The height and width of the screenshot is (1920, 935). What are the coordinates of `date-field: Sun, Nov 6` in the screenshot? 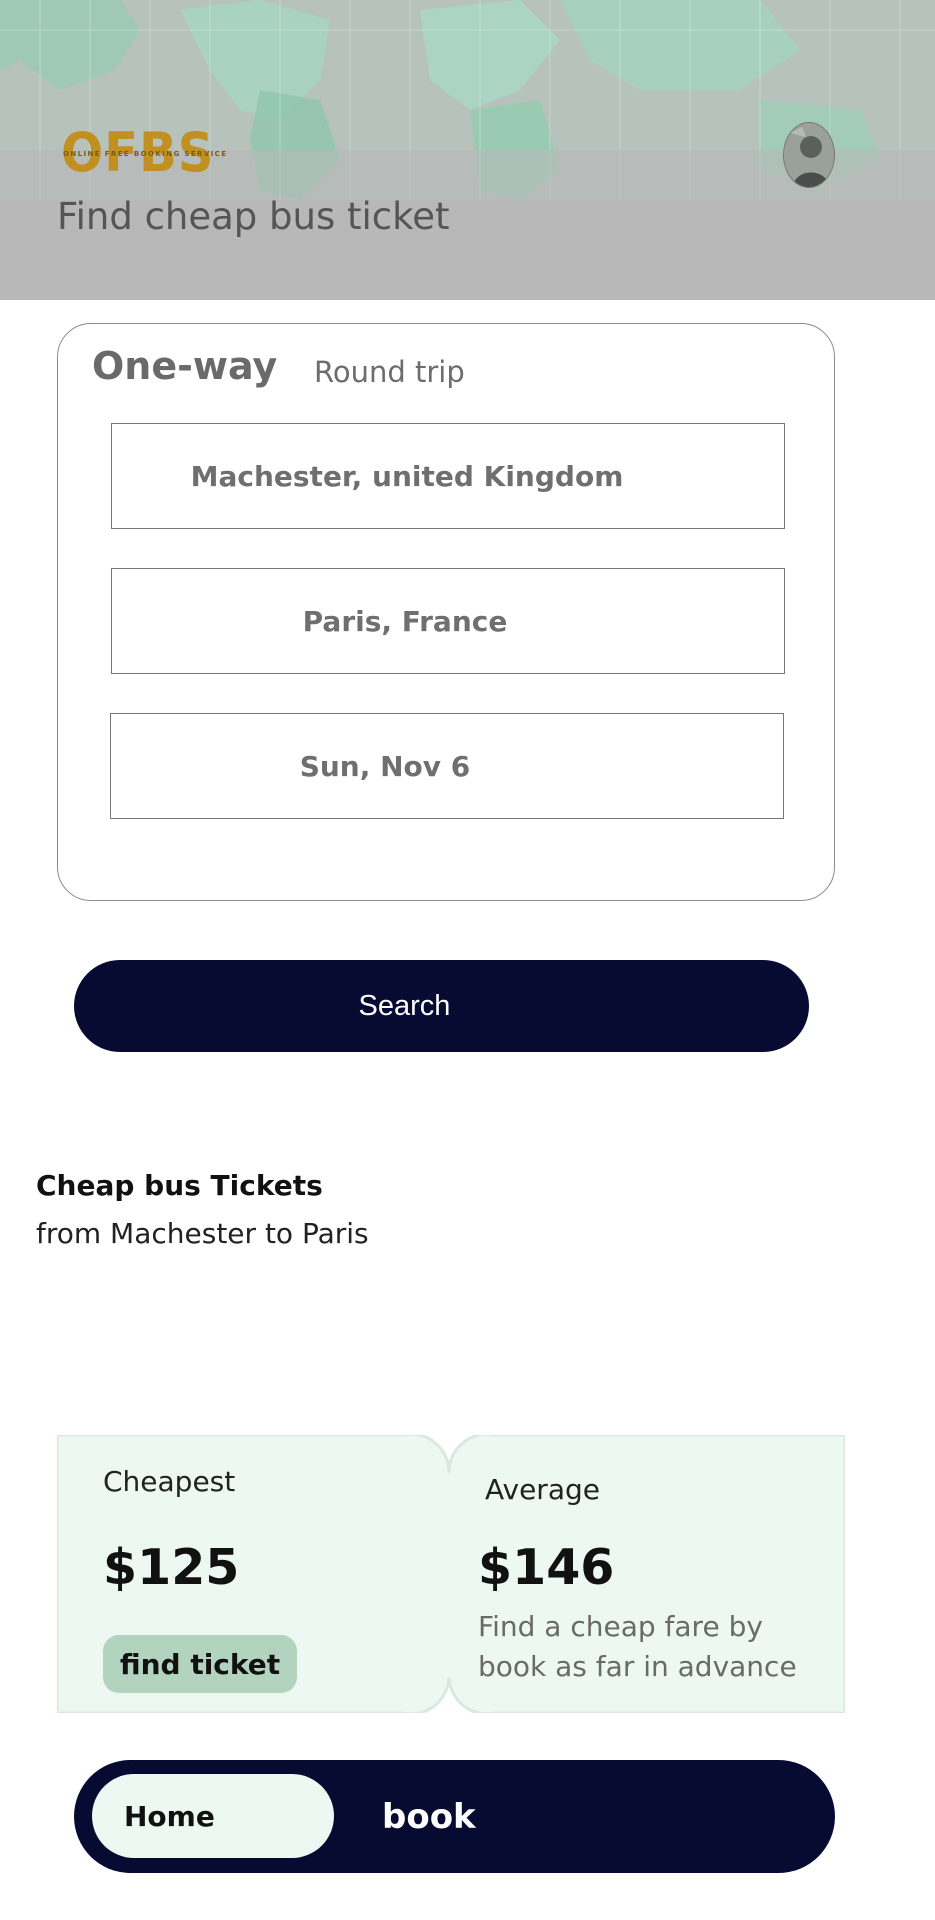 It's located at (447, 766).